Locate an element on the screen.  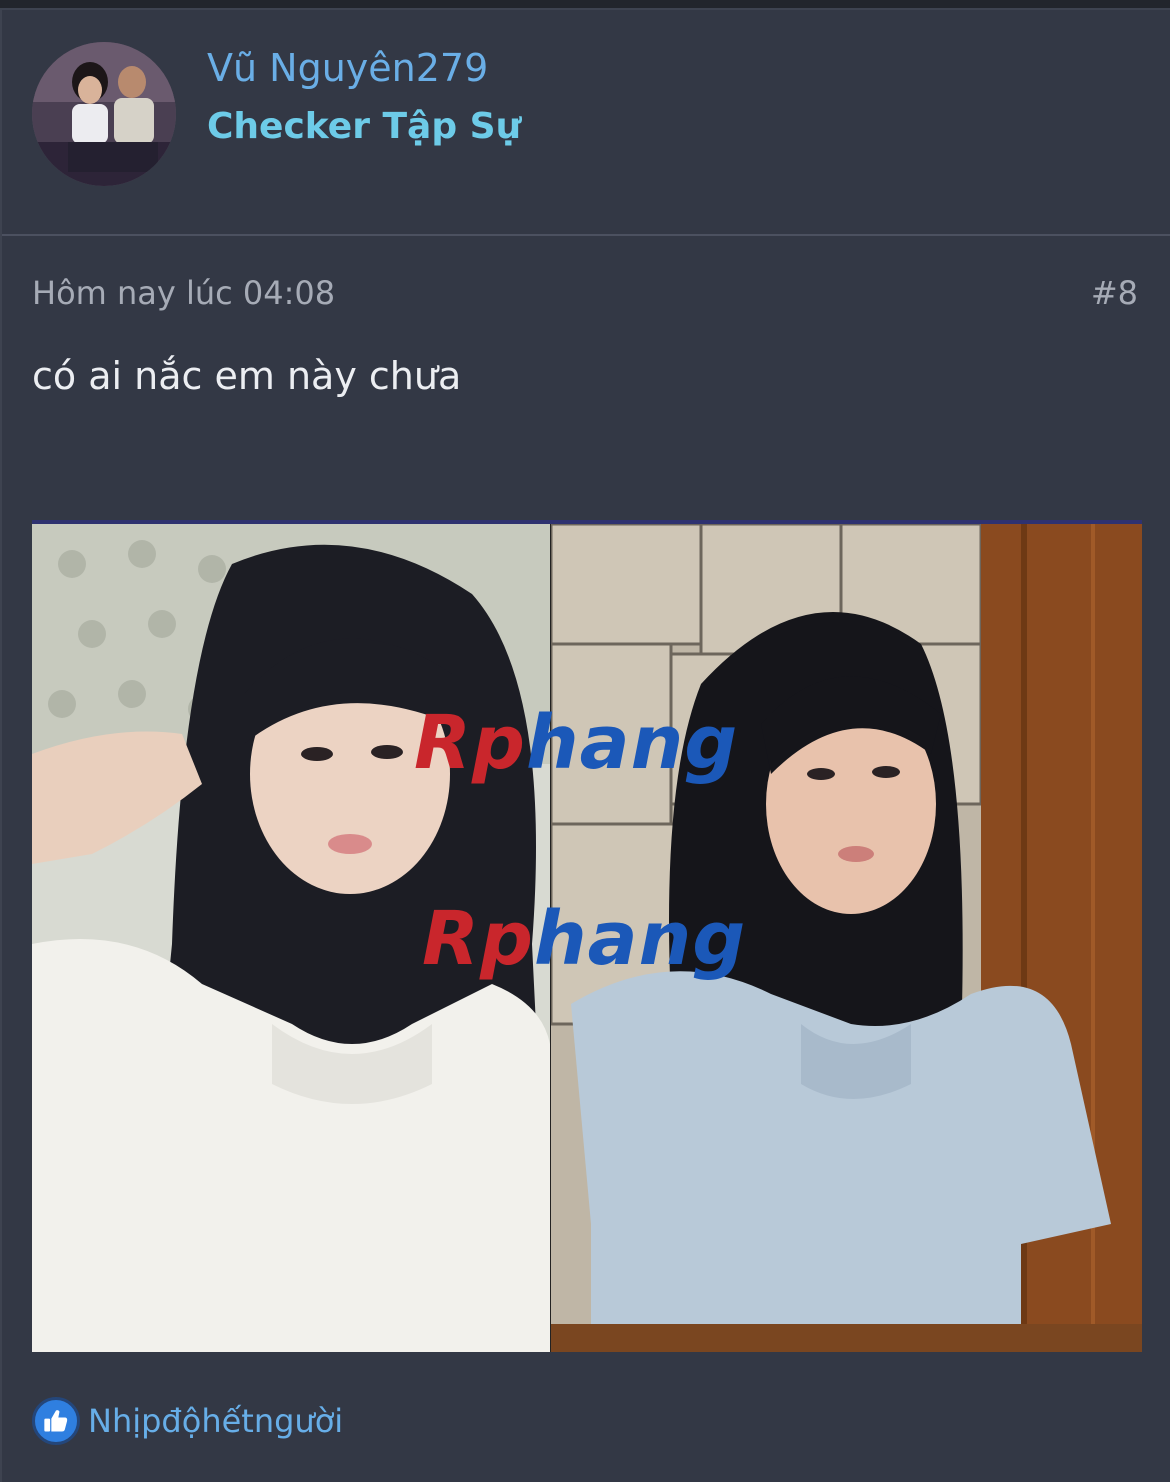
avatar is located at coordinates (104, 114).